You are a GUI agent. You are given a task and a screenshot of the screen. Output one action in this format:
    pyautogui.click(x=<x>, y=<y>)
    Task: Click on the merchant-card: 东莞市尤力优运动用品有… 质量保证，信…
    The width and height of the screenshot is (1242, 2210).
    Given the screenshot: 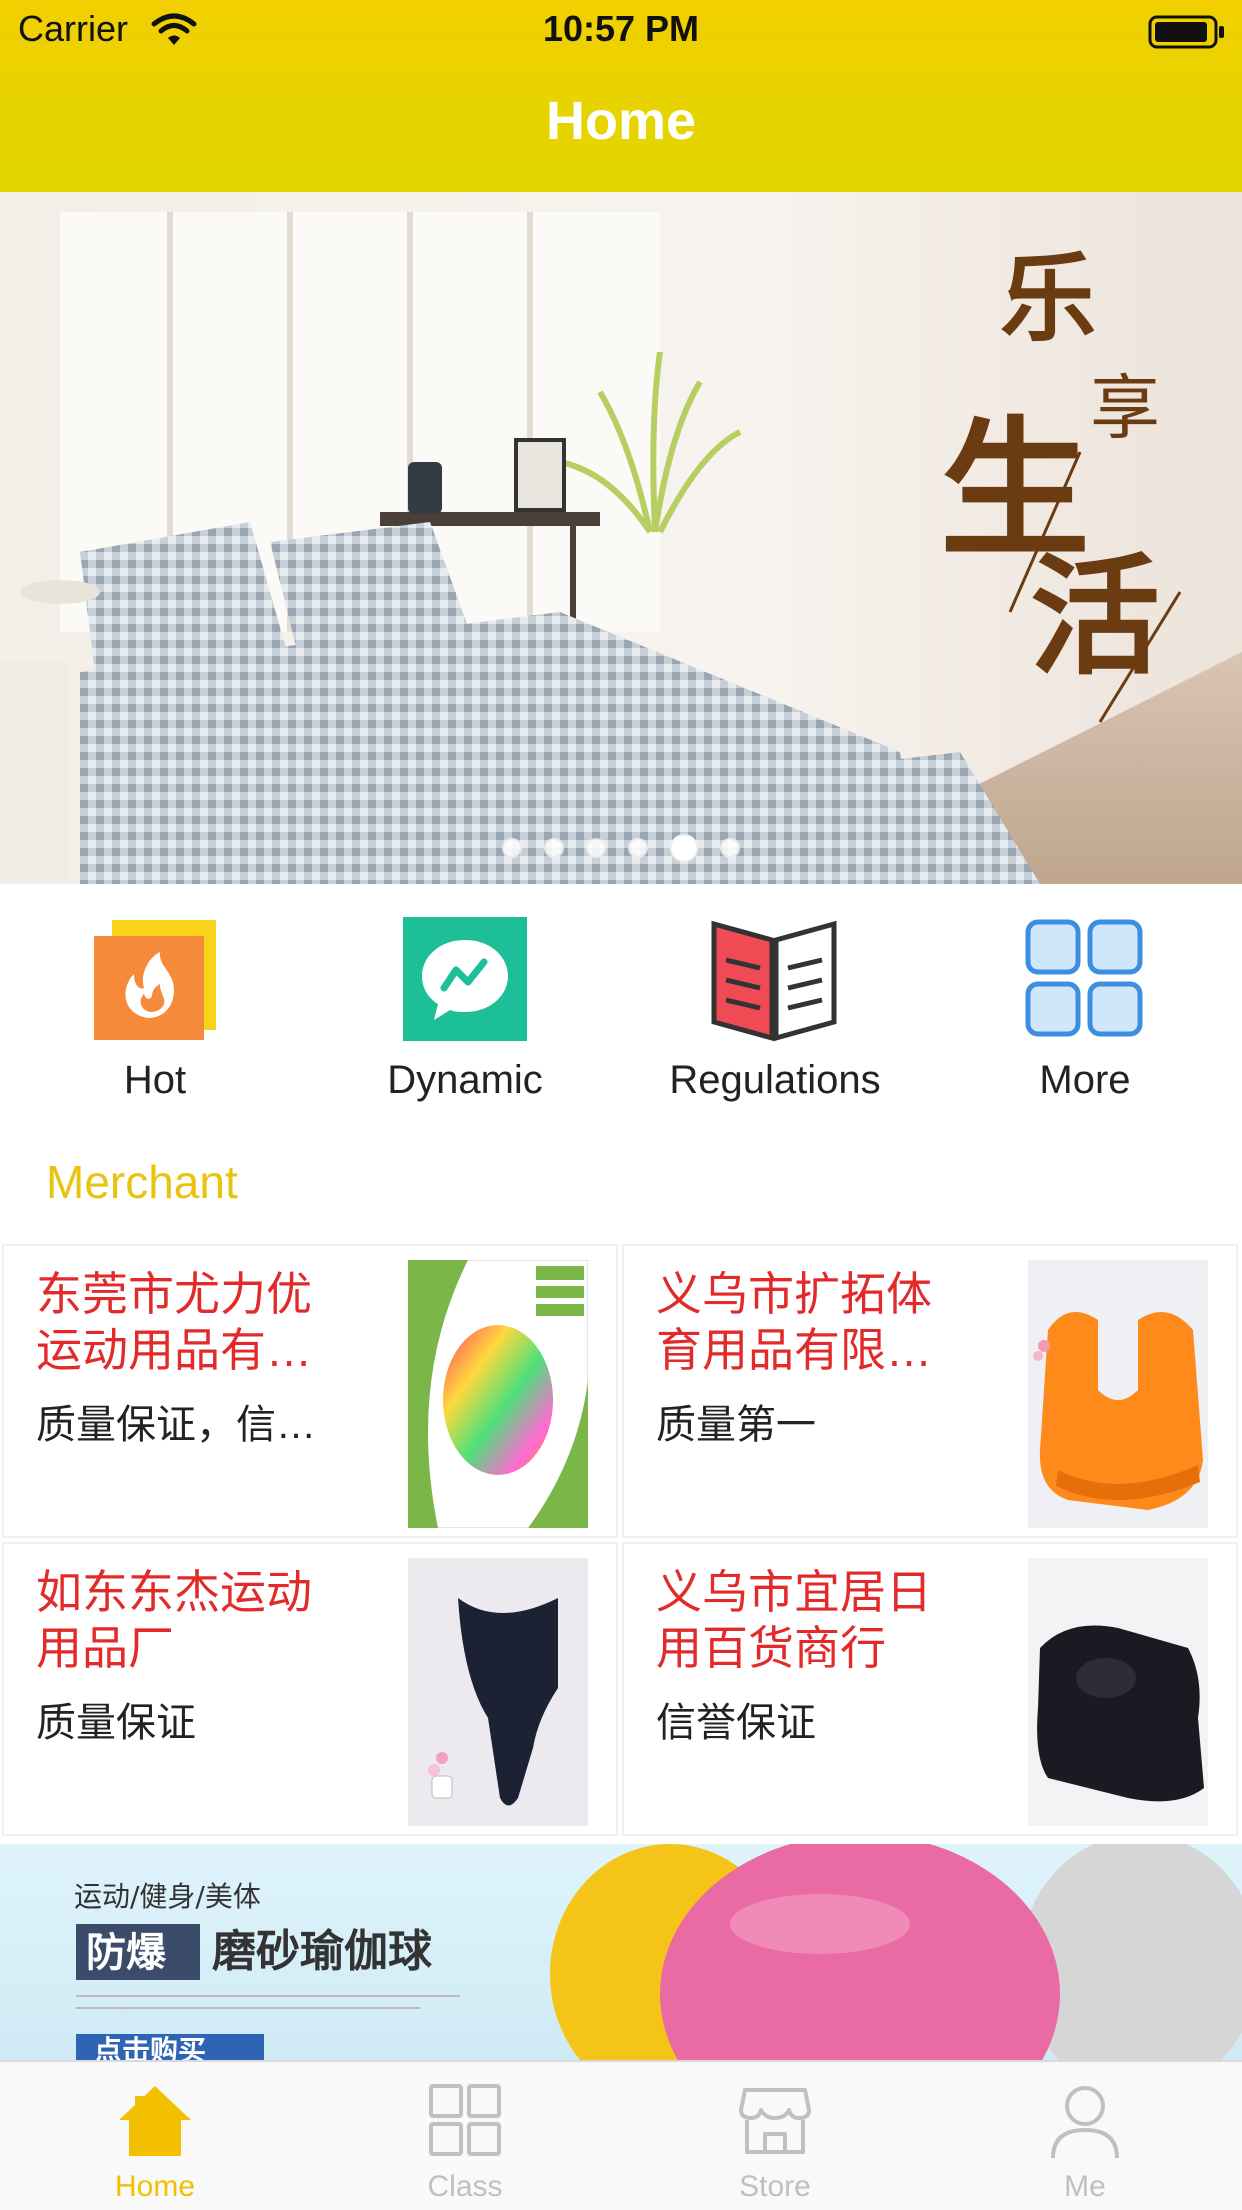 What is the action you would take?
    pyautogui.click(x=310, y=1391)
    